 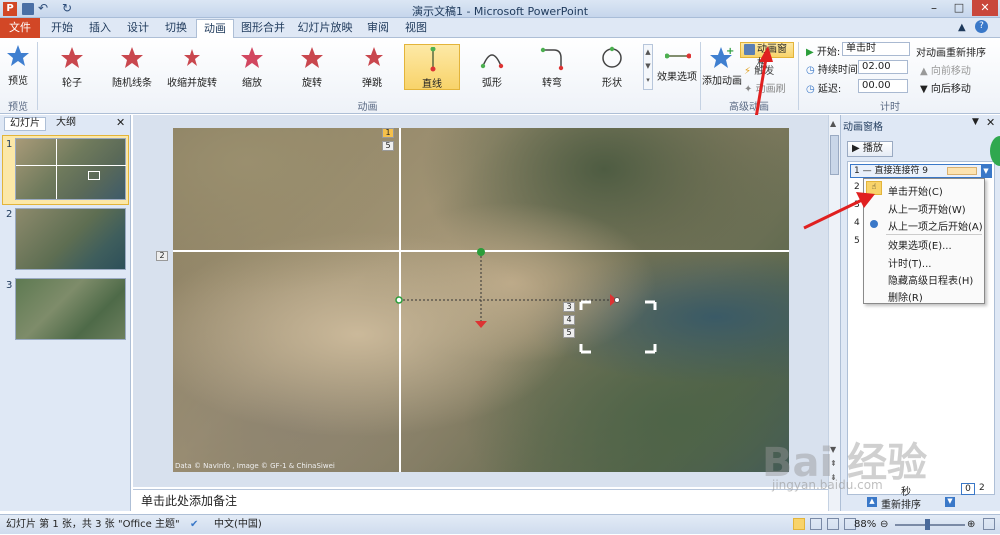 I want to click on zoom-in-icon: ⊕, so click(x=971, y=525).